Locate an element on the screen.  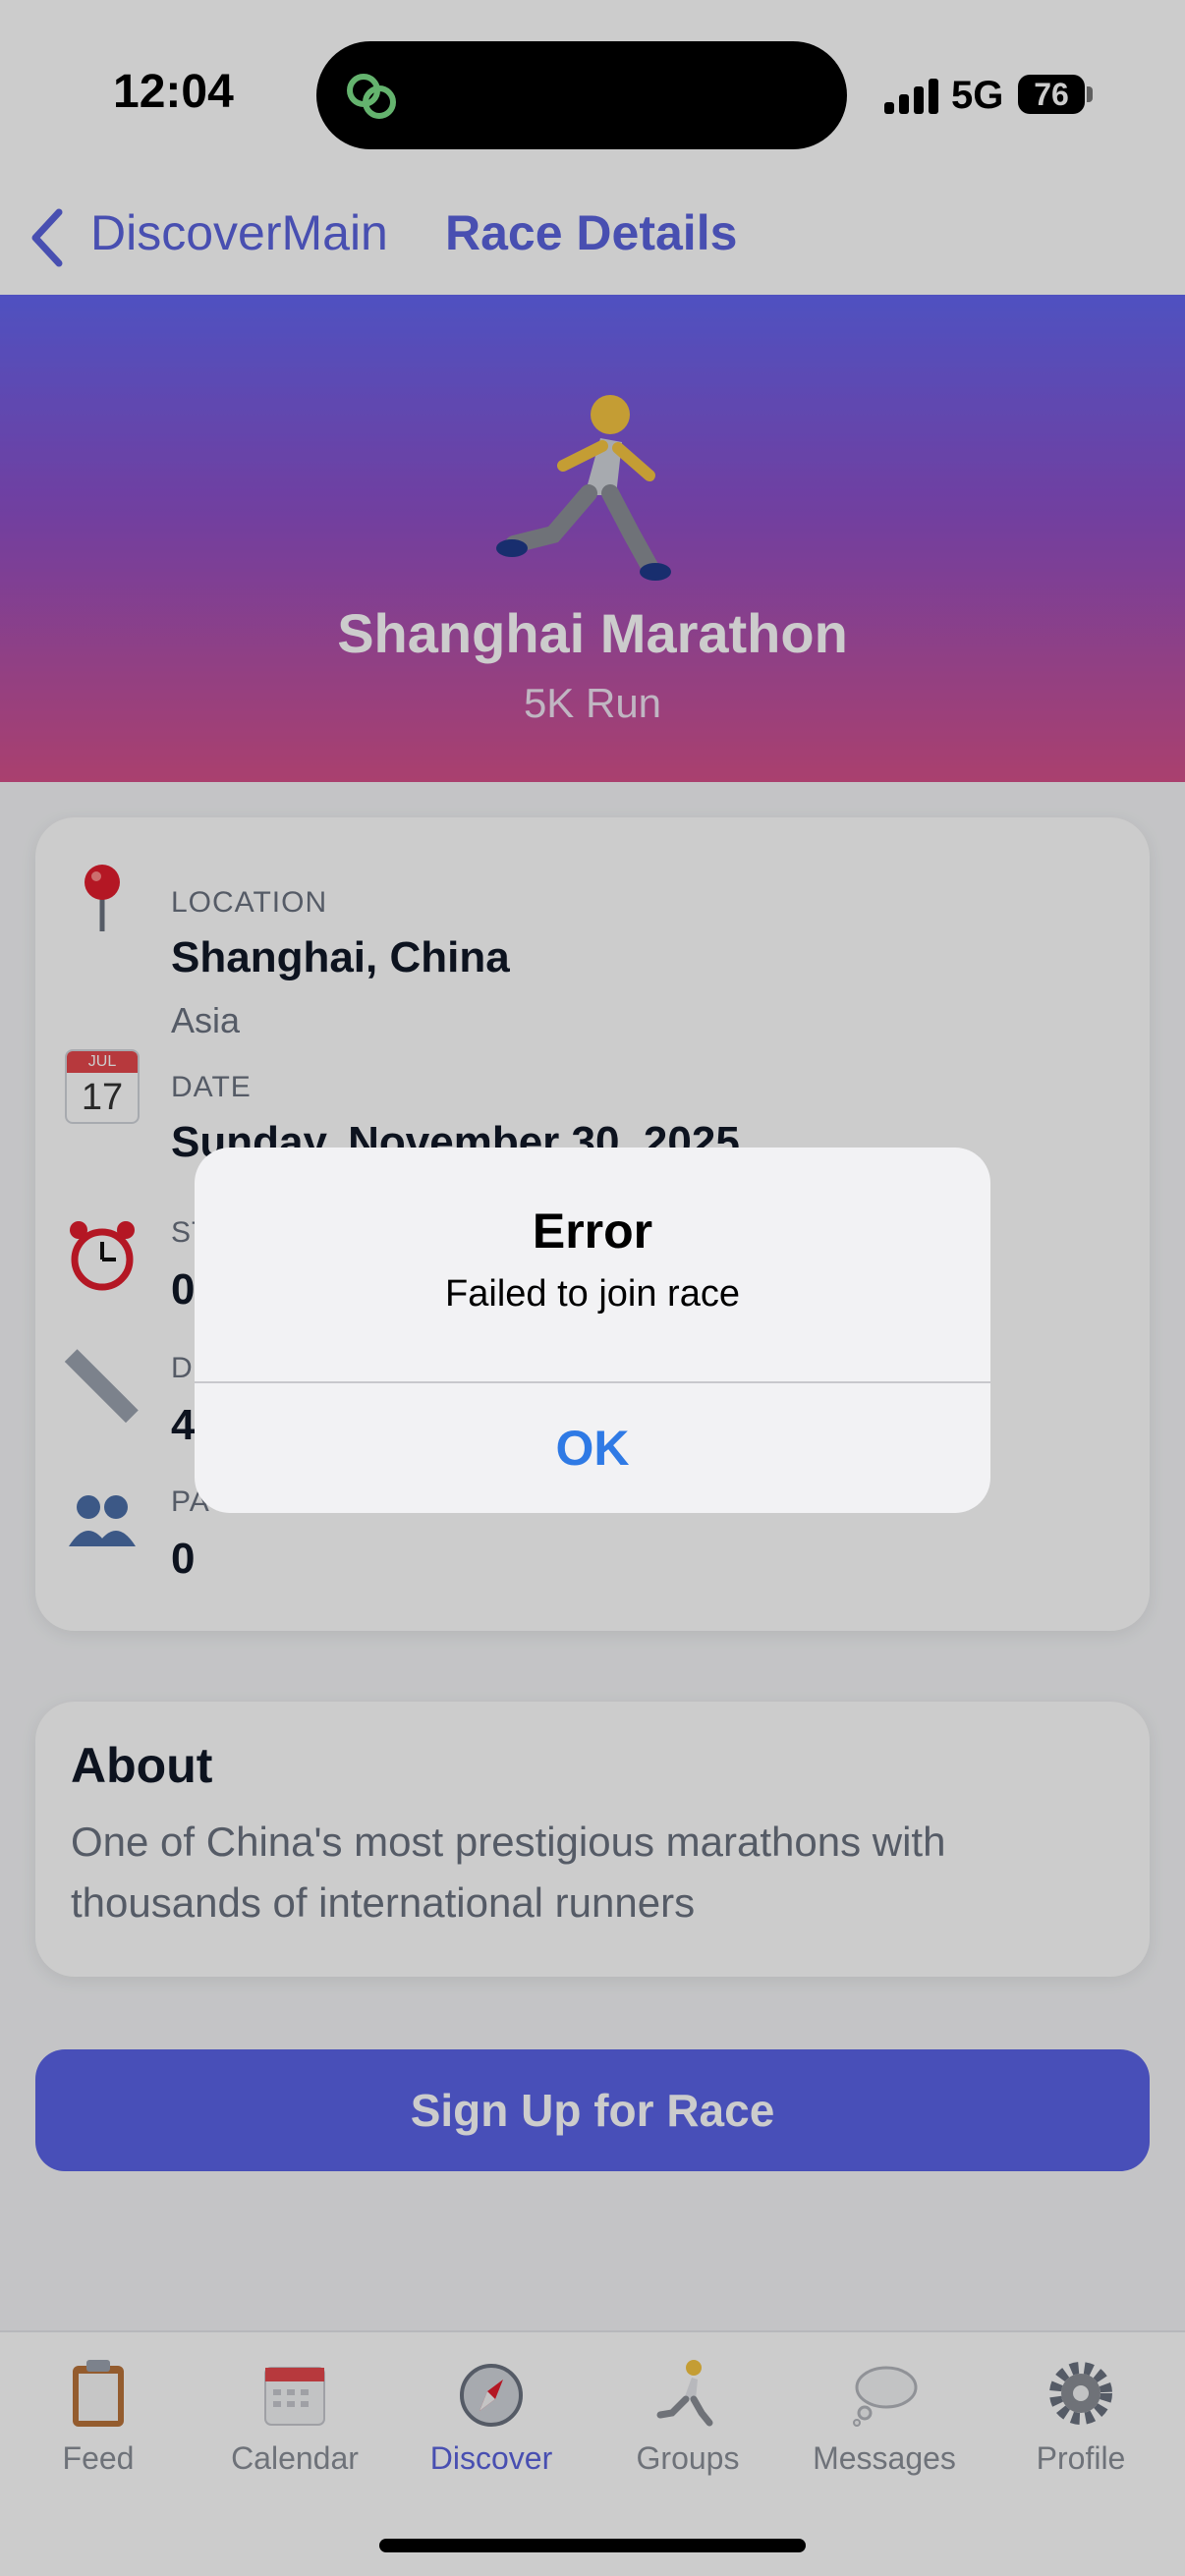
ok-button: OK is located at coordinates (592, 1448).